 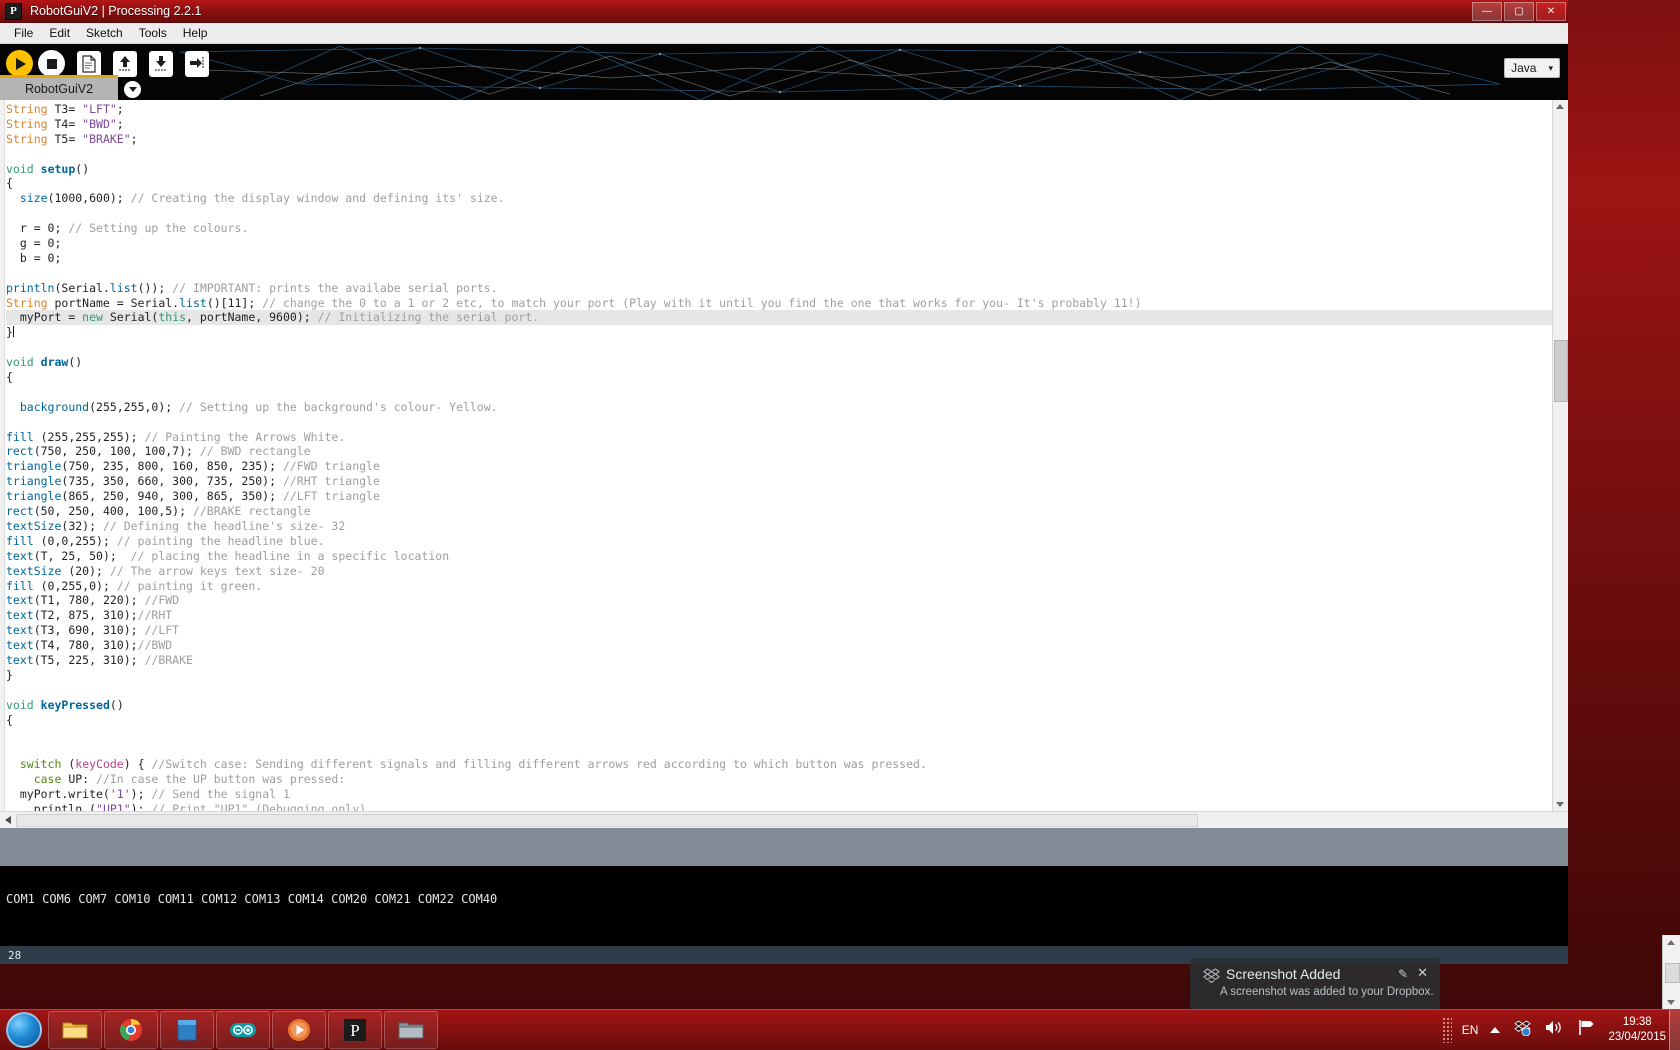 What do you see at coordinates (51, 63) in the screenshot?
I see `stop-button` at bounding box center [51, 63].